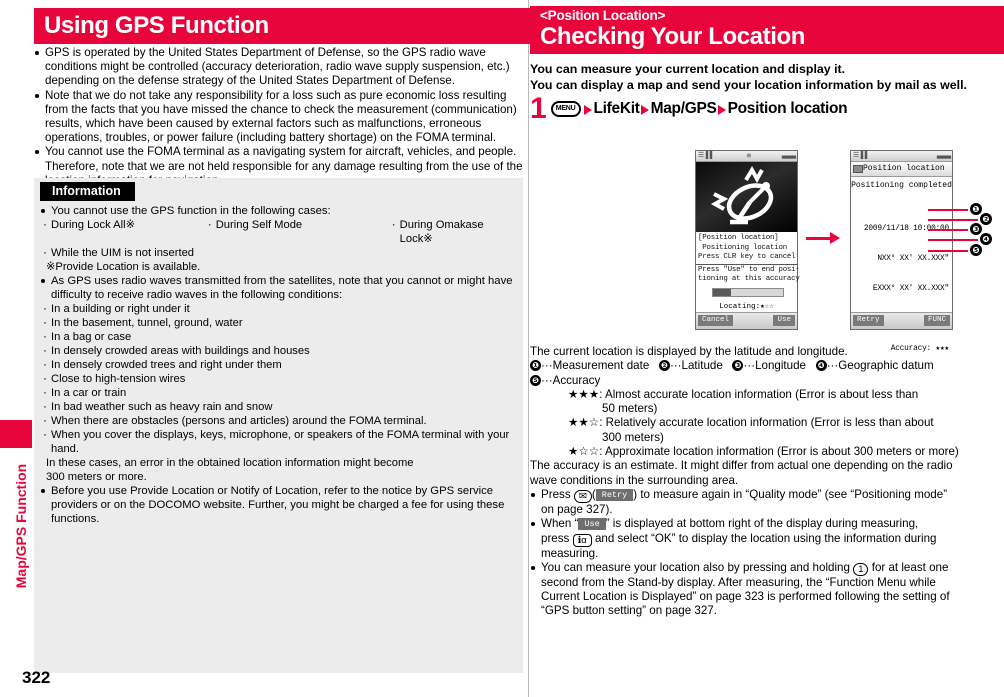  What do you see at coordinates (603, 15) in the screenshot?
I see `right-banner-subtitle: <Position Location>` at bounding box center [603, 15].